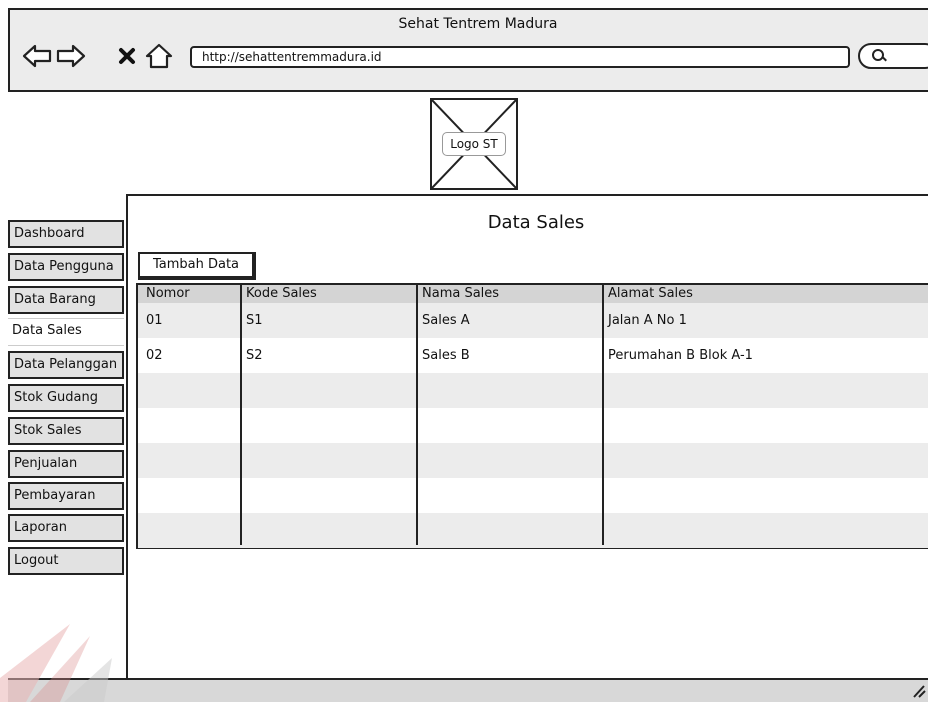  I want to click on search-button, so click(893, 56).